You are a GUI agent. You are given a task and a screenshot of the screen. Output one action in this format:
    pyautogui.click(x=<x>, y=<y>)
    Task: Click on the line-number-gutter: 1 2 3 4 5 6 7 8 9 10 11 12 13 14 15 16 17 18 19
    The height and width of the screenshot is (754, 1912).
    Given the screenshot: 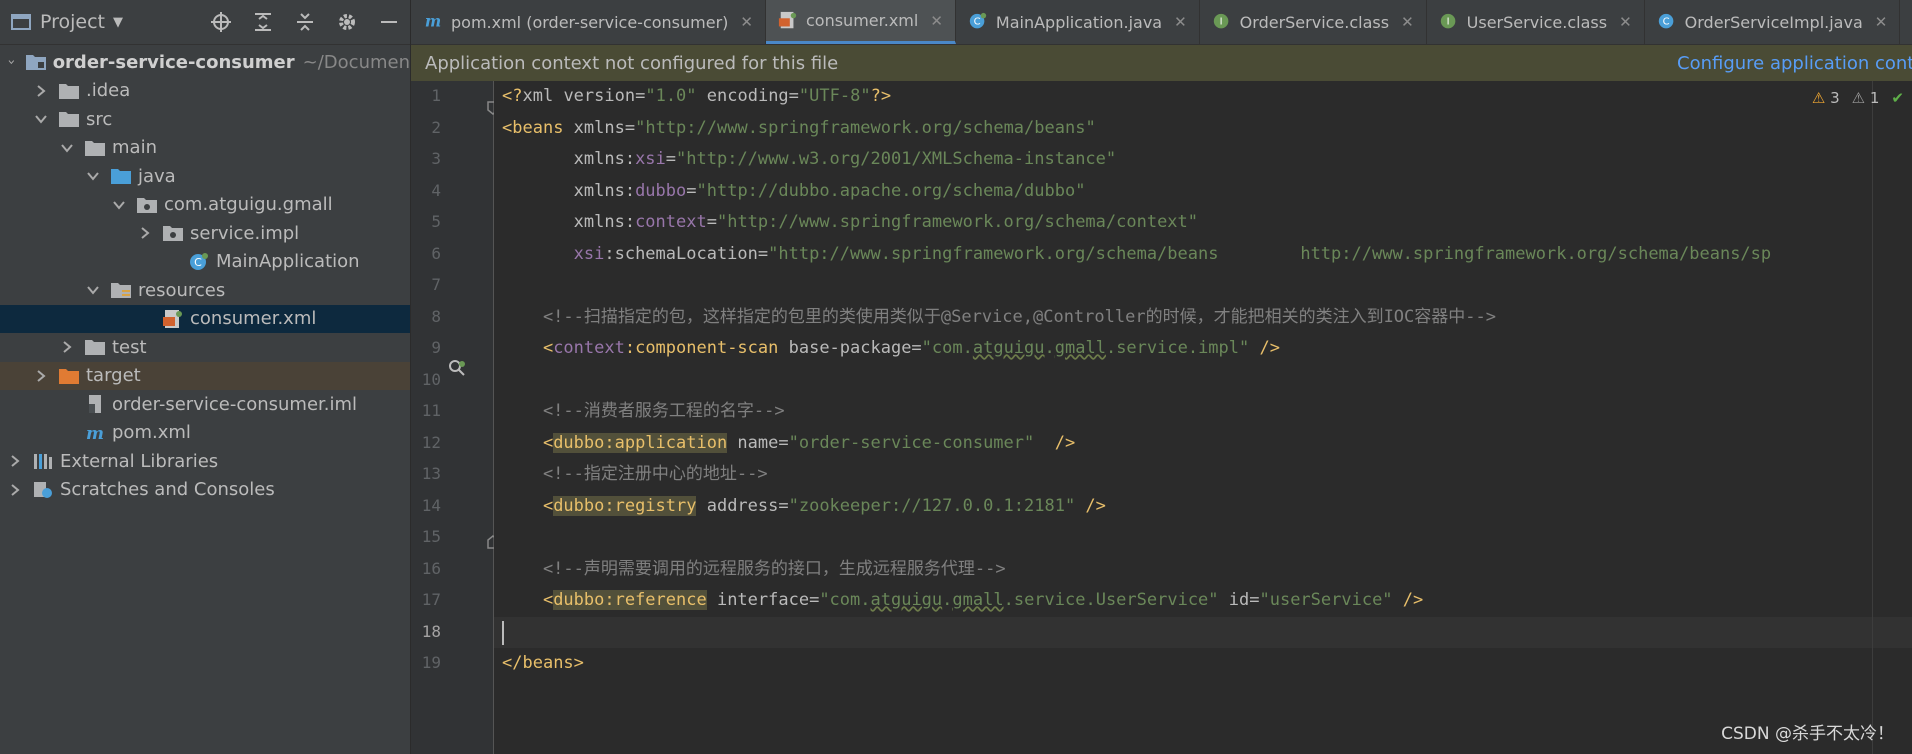 What is the action you would take?
    pyautogui.click(x=468, y=417)
    